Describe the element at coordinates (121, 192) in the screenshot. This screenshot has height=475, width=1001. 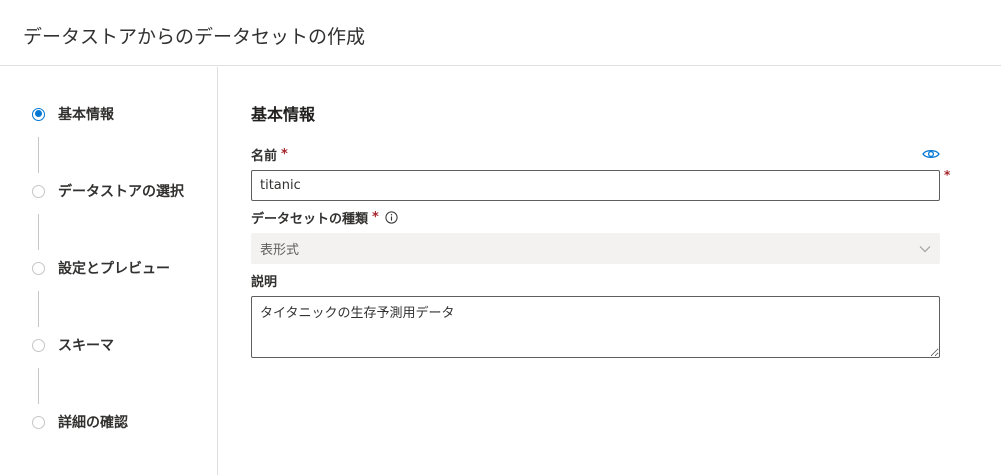
I see `step-label: データストアの選択` at that location.